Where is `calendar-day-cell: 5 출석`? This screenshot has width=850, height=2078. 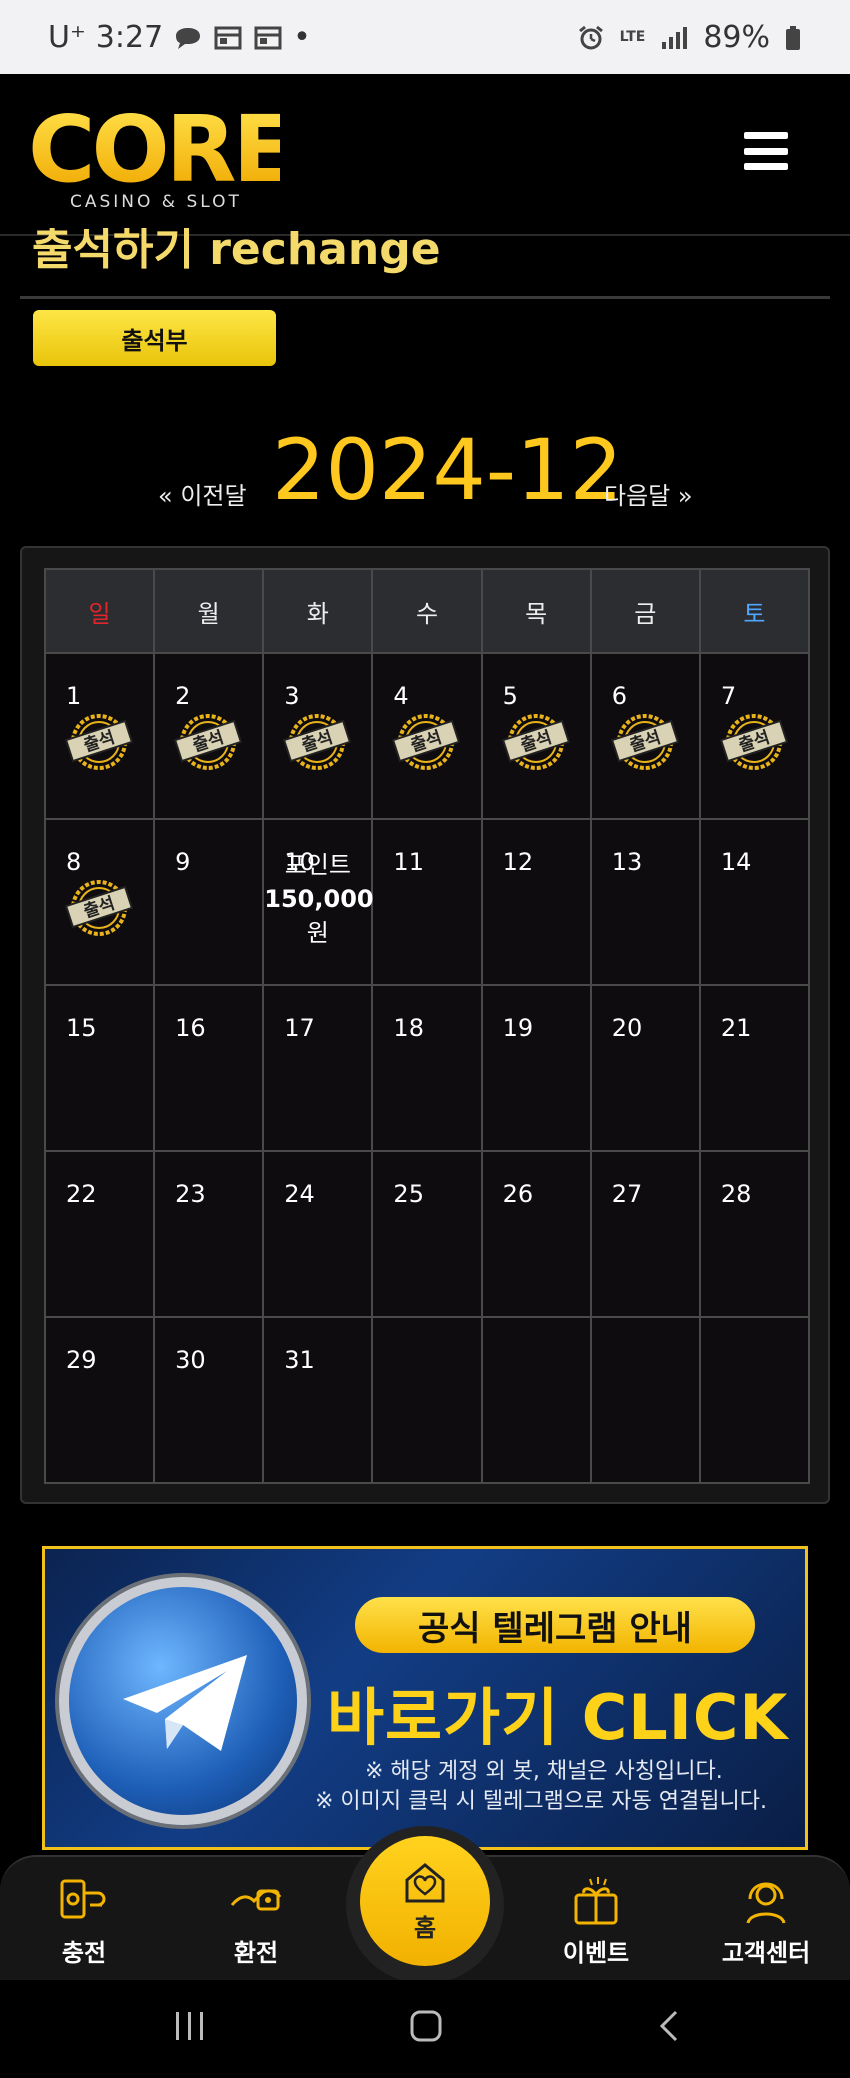 calendar-day-cell: 5 출석 is located at coordinates (536, 736).